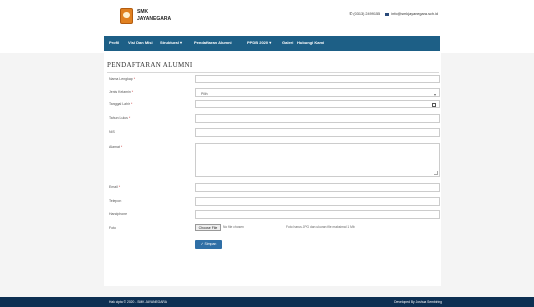  What do you see at coordinates (418, 302) in the screenshot?
I see `footer-developer: Developed By Joshua Sembiring` at bounding box center [418, 302].